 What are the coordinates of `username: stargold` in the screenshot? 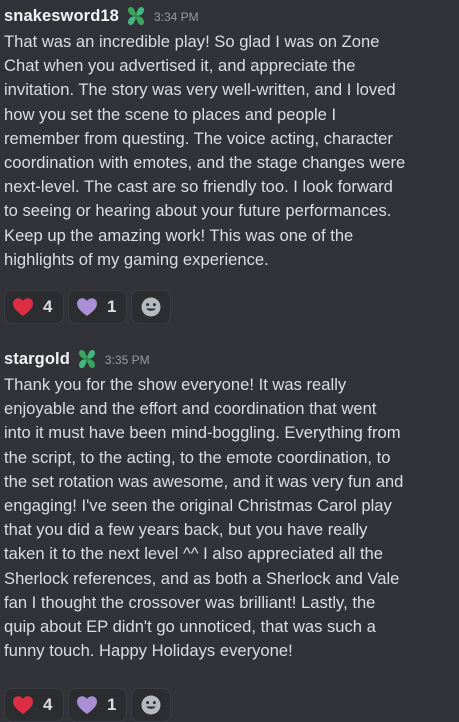 It's located at (37, 359).